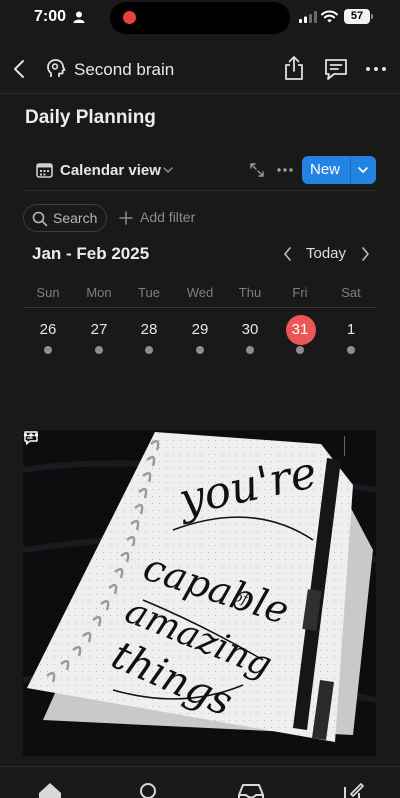 Image resolution: width=400 pixels, height=798 pixels. I want to click on signal-icon, so click(308, 17).